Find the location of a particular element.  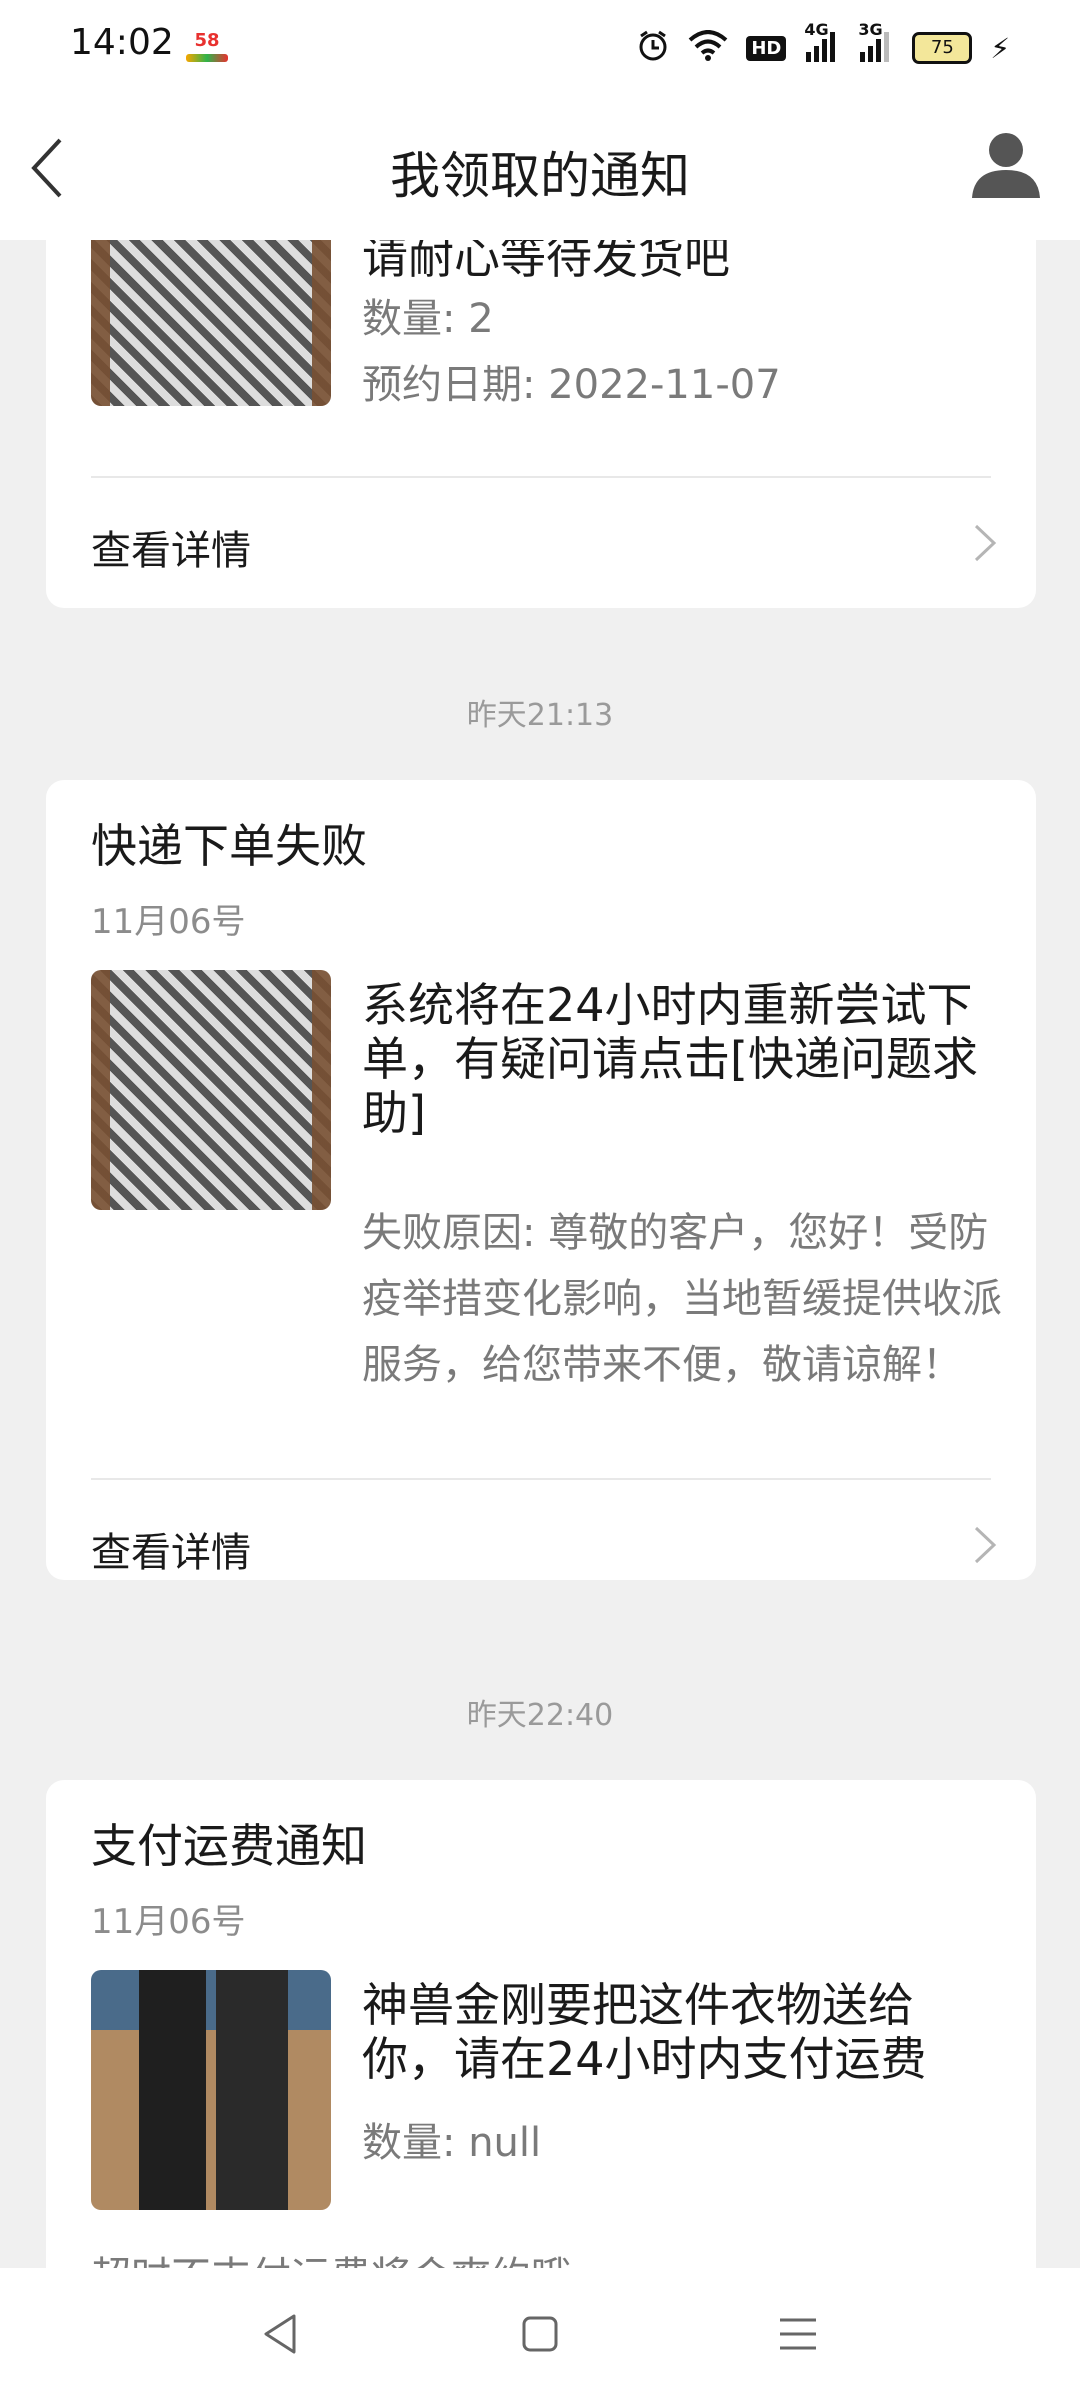

notification-title: 支付运费通知 is located at coordinates (229, 1846).